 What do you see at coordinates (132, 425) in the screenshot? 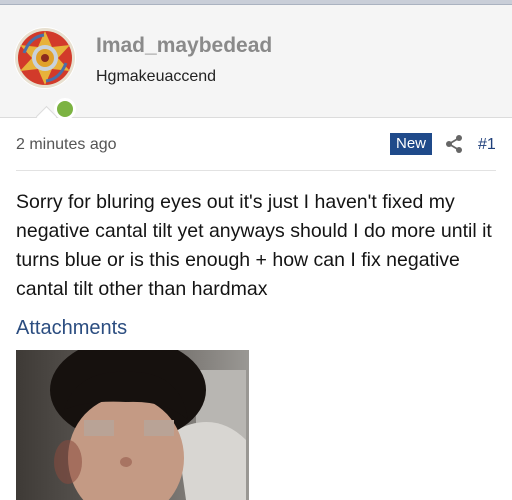
I see `attachment-thumbnail` at bounding box center [132, 425].